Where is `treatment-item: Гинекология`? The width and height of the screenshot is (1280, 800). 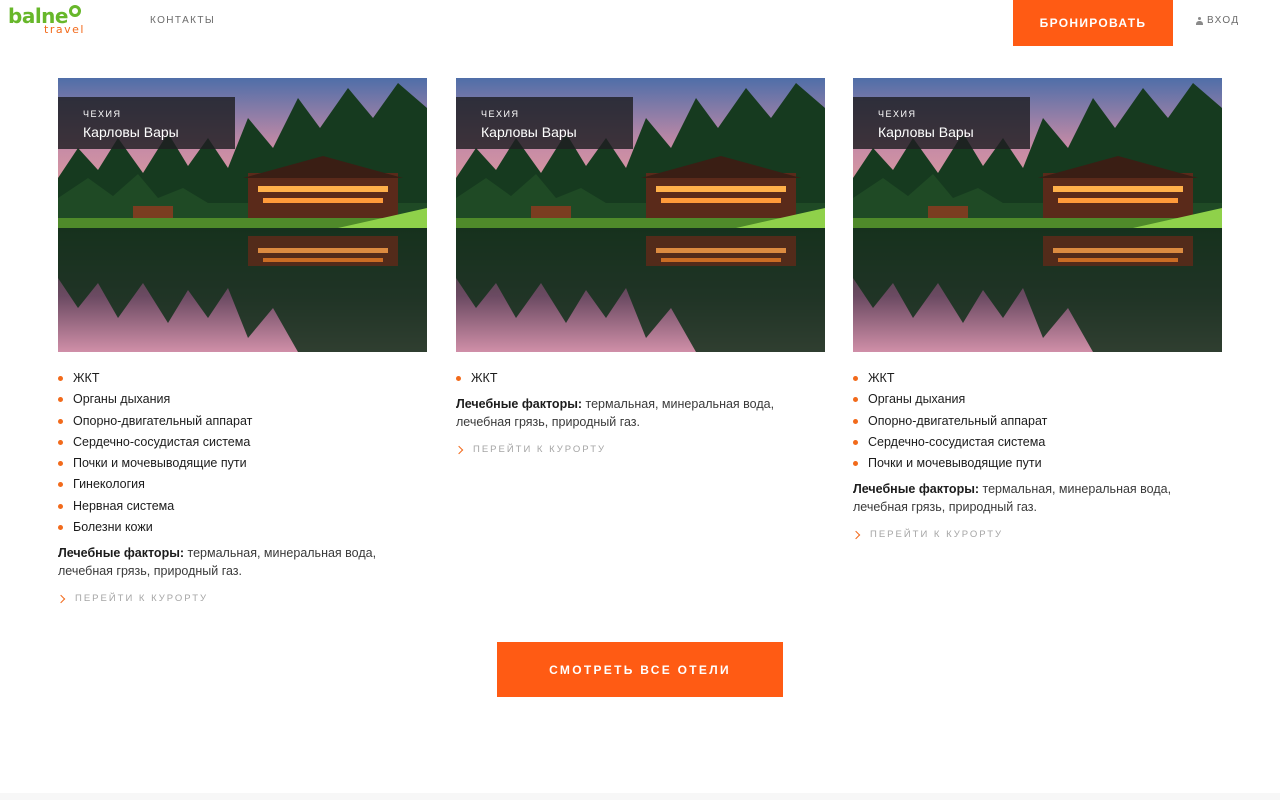 treatment-item: Гинекология is located at coordinates (242, 484).